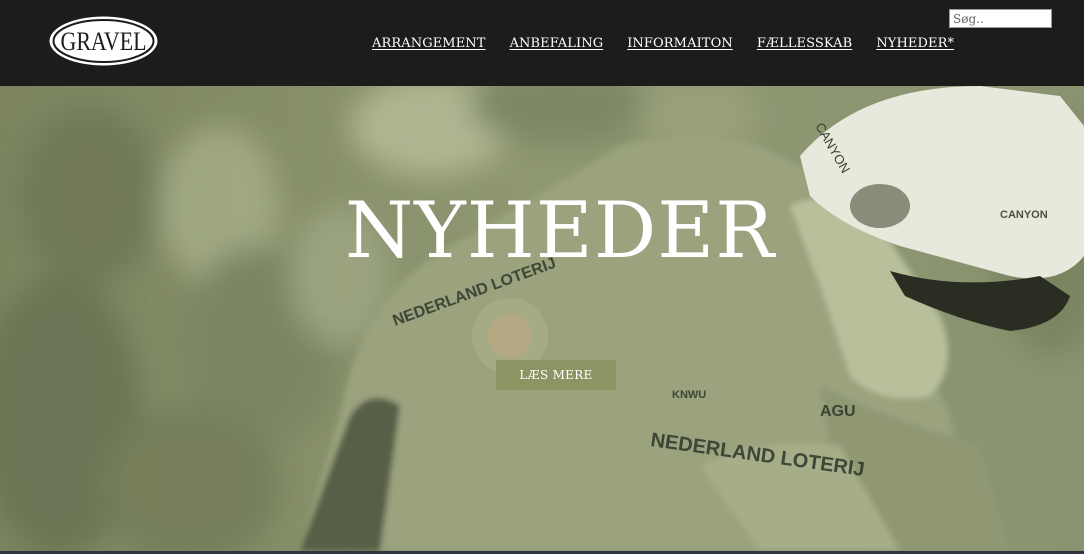  Describe the element at coordinates (680, 44) in the screenshot. I see `nav-item-informaiton: INFORMAITON` at that location.